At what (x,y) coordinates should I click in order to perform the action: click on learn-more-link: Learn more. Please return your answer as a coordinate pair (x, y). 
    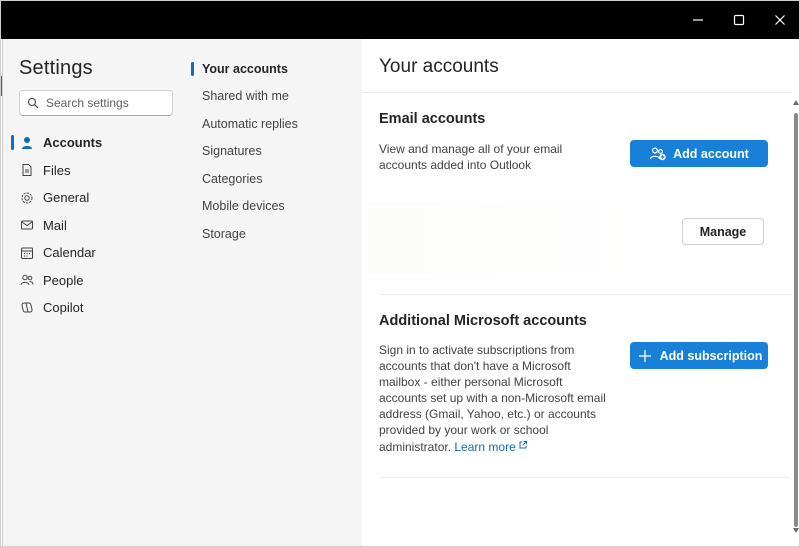
    Looking at the image, I should click on (490, 447).